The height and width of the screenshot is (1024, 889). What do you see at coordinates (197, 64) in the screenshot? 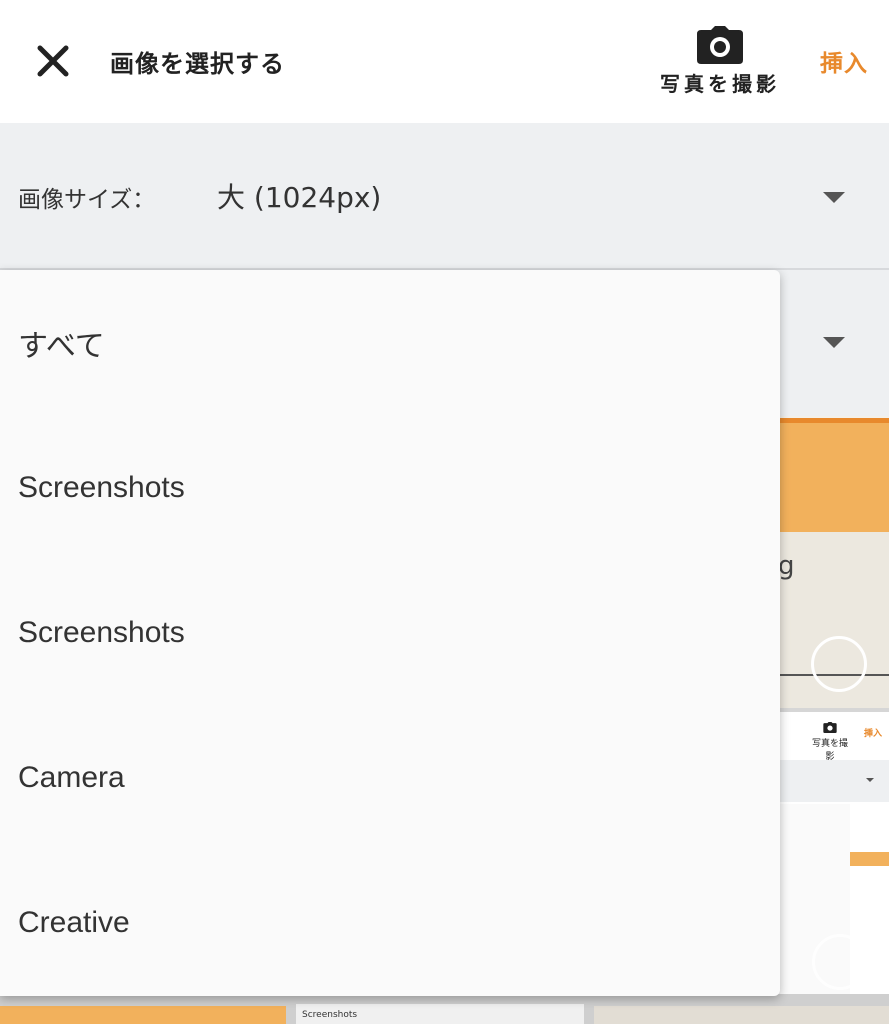
I see `page-title: 画像を選択する` at bounding box center [197, 64].